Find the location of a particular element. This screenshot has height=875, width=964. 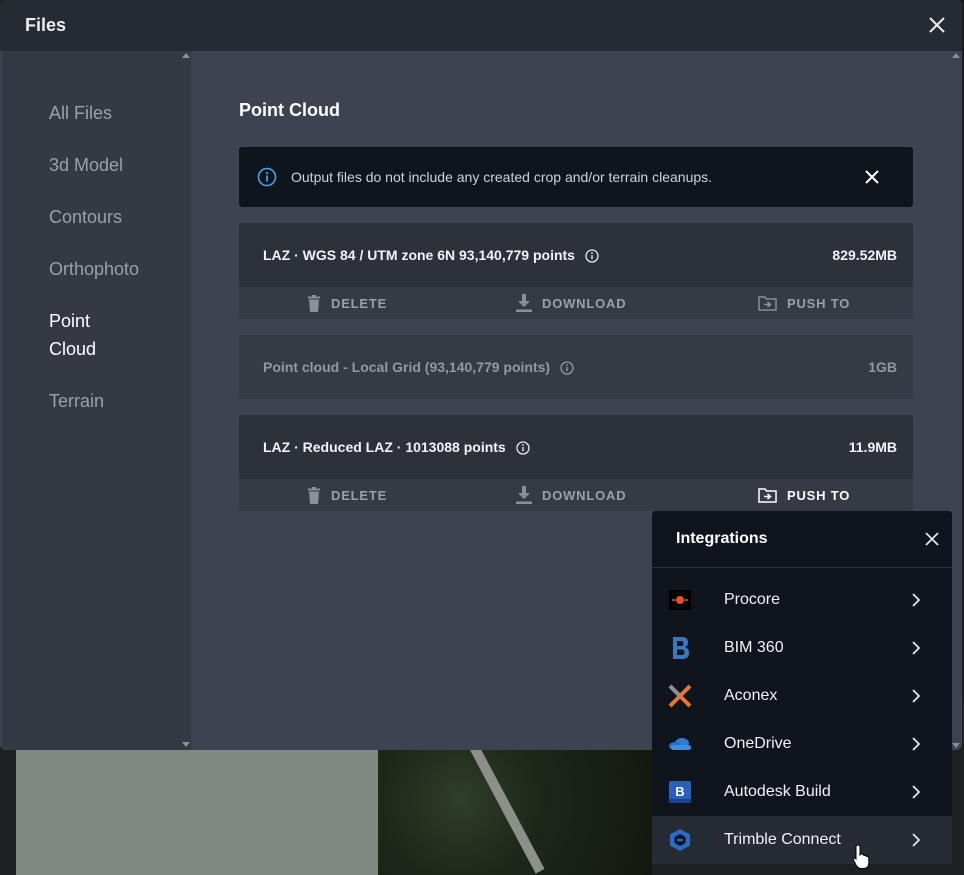

bim360-logo-icon is located at coordinates (681, 648).